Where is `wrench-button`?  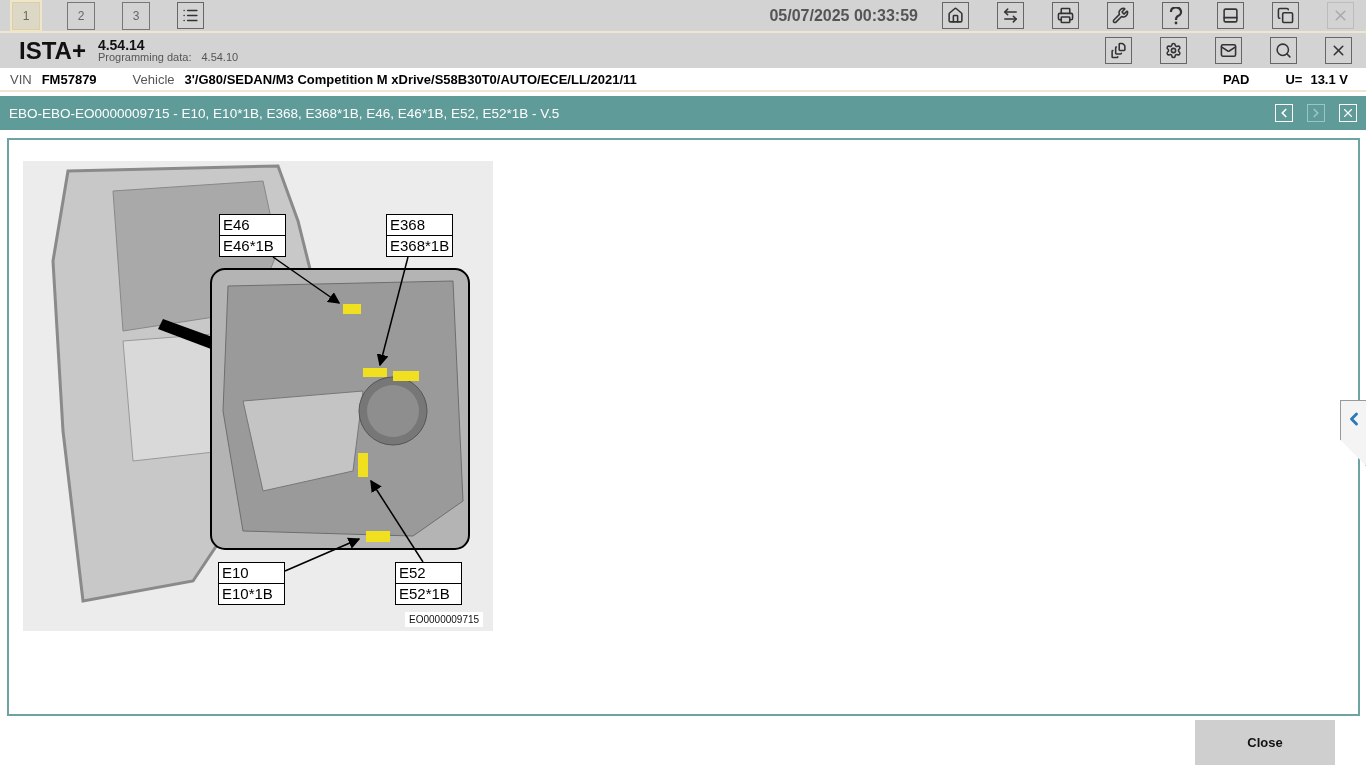 wrench-button is located at coordinates (1120, 15).